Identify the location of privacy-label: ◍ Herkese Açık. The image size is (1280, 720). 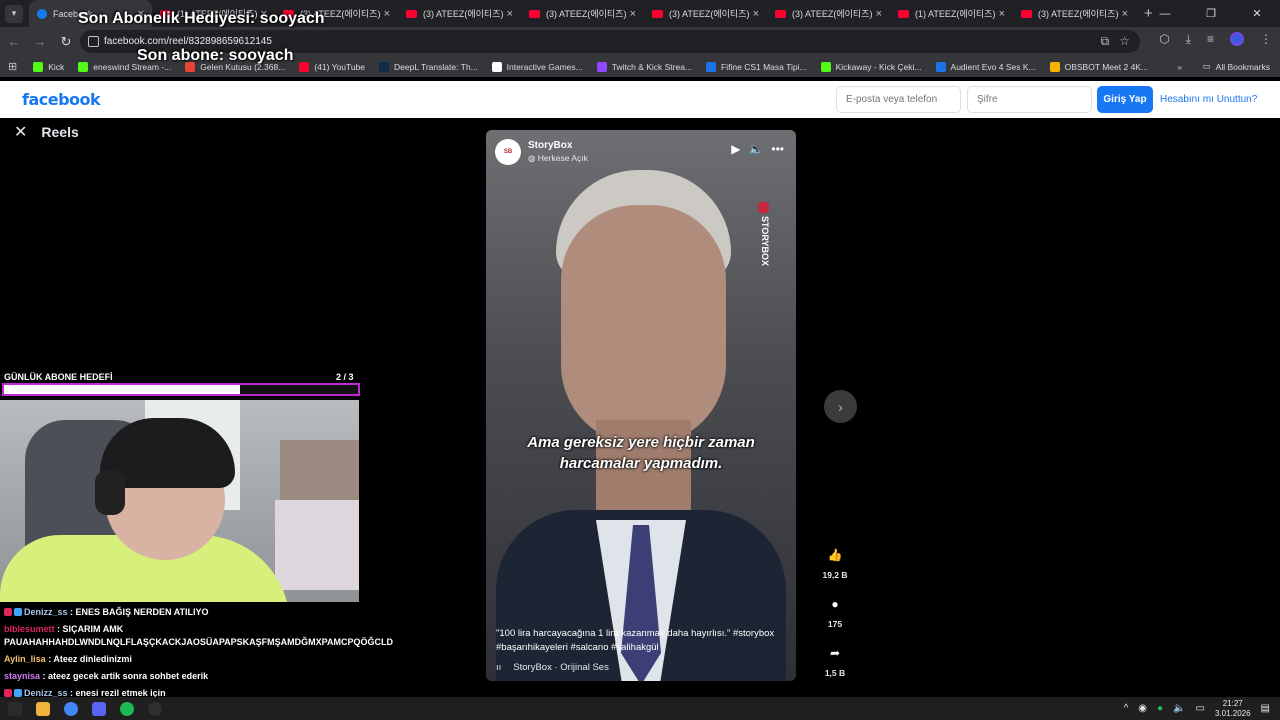
(558, 158).